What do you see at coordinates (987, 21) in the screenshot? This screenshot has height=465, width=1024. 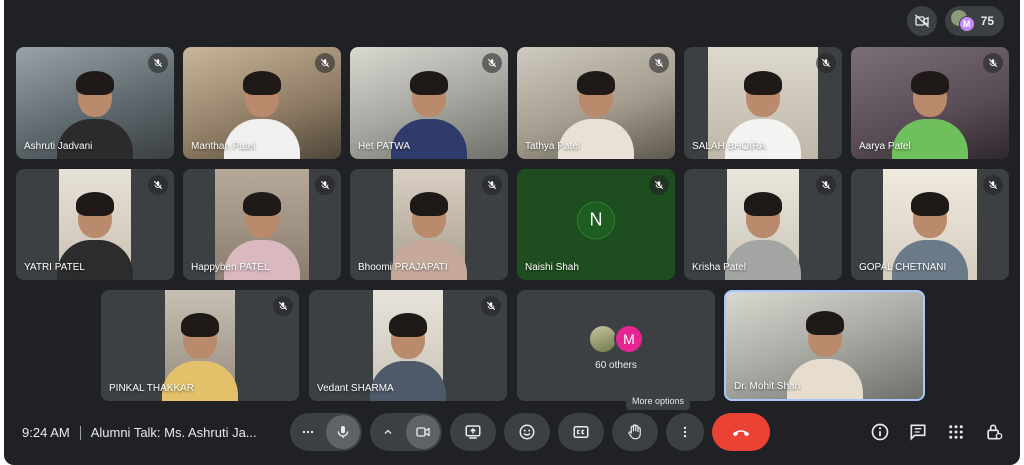 I see `participant-count: 75` at bounding box center [987, 21].